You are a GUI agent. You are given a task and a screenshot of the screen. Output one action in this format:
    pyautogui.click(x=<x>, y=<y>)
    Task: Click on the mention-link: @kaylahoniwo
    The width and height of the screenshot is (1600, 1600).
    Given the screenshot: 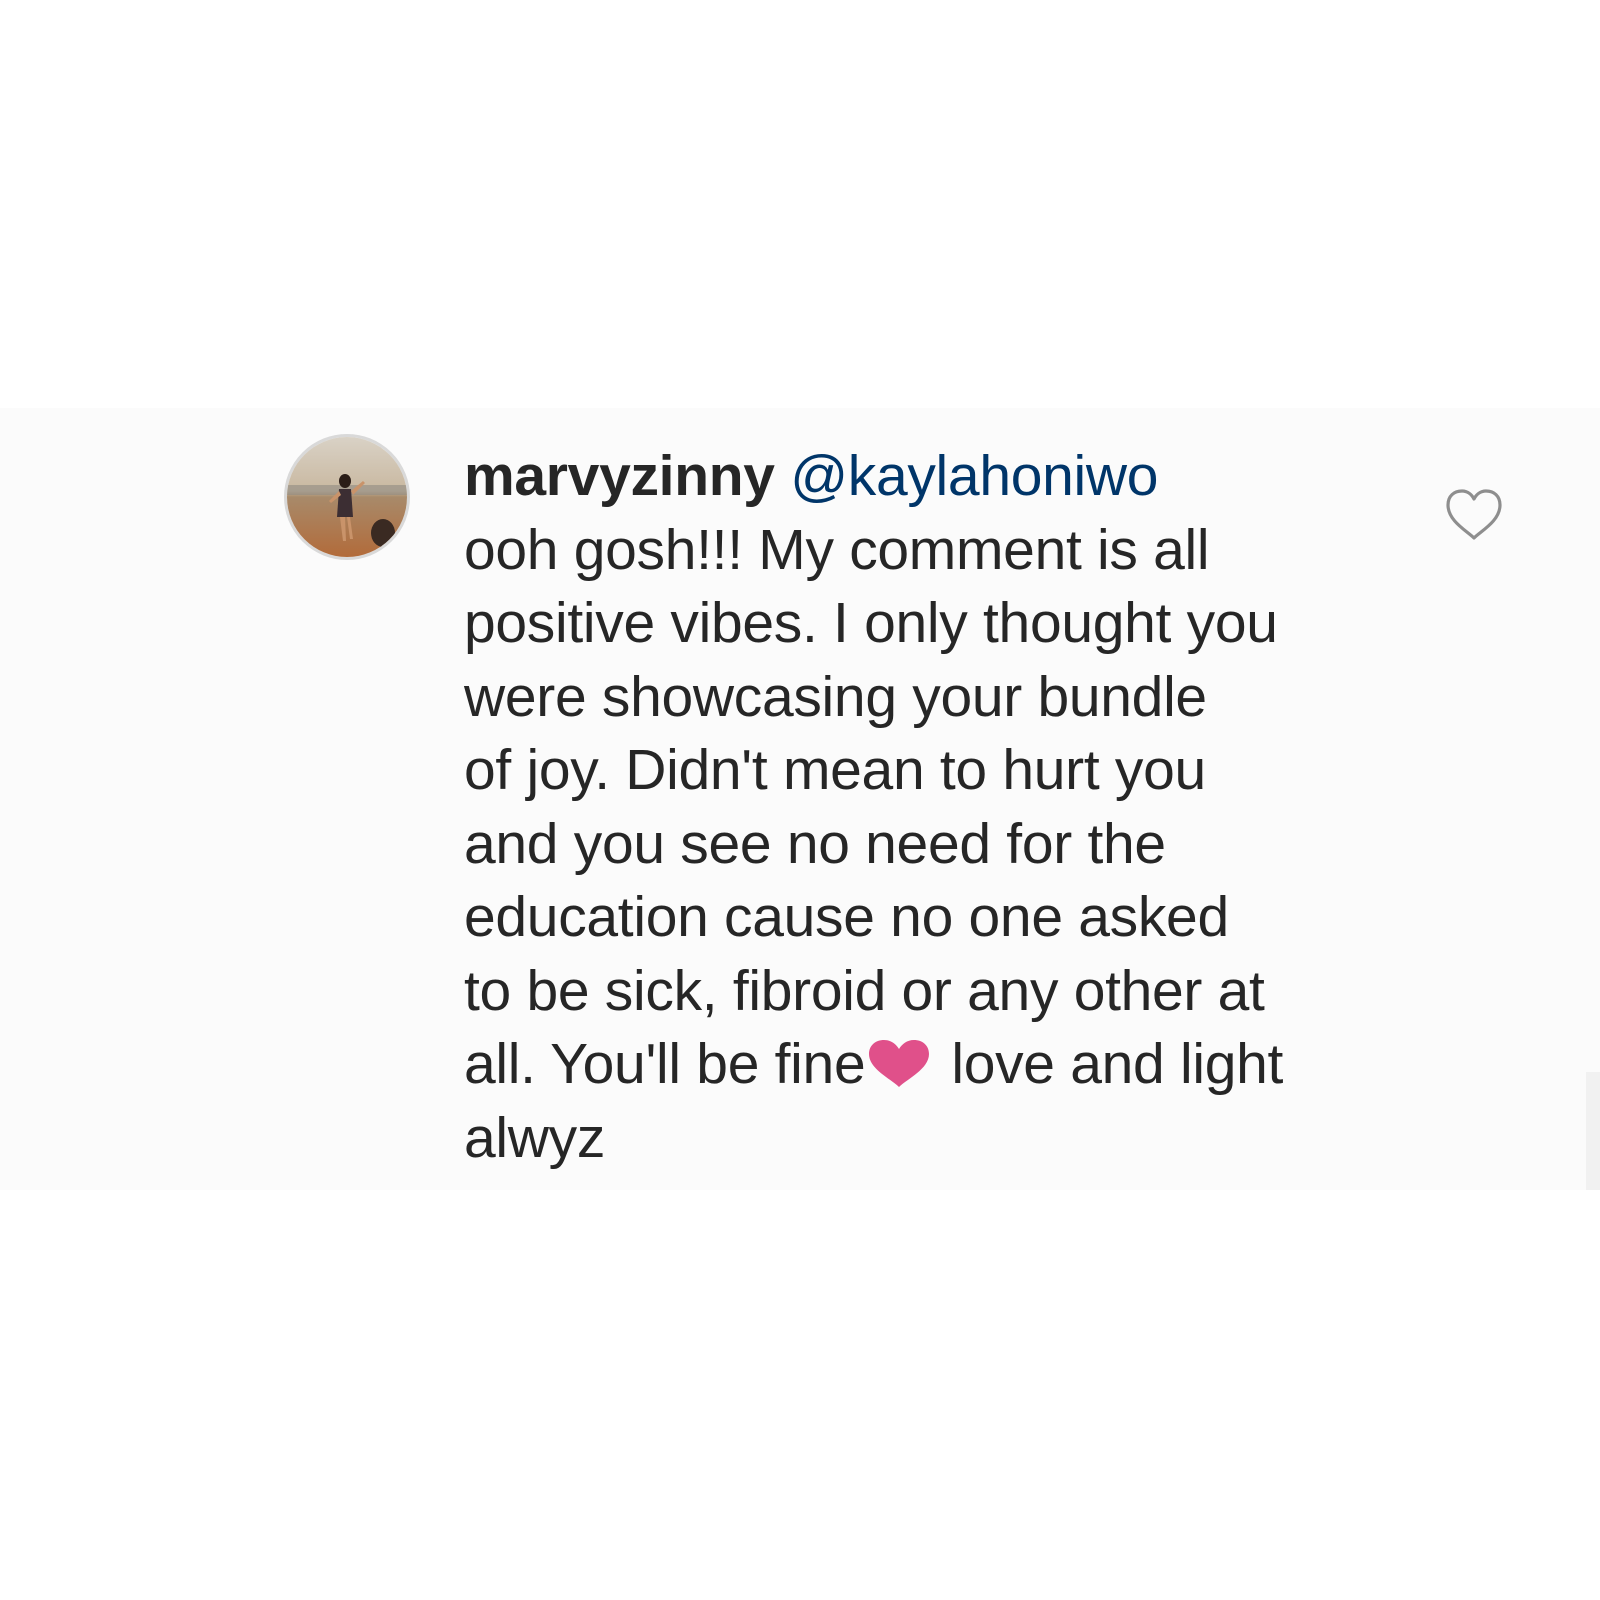 What is the action you would take?
    pyautogui.click(x=974, y=476)
    